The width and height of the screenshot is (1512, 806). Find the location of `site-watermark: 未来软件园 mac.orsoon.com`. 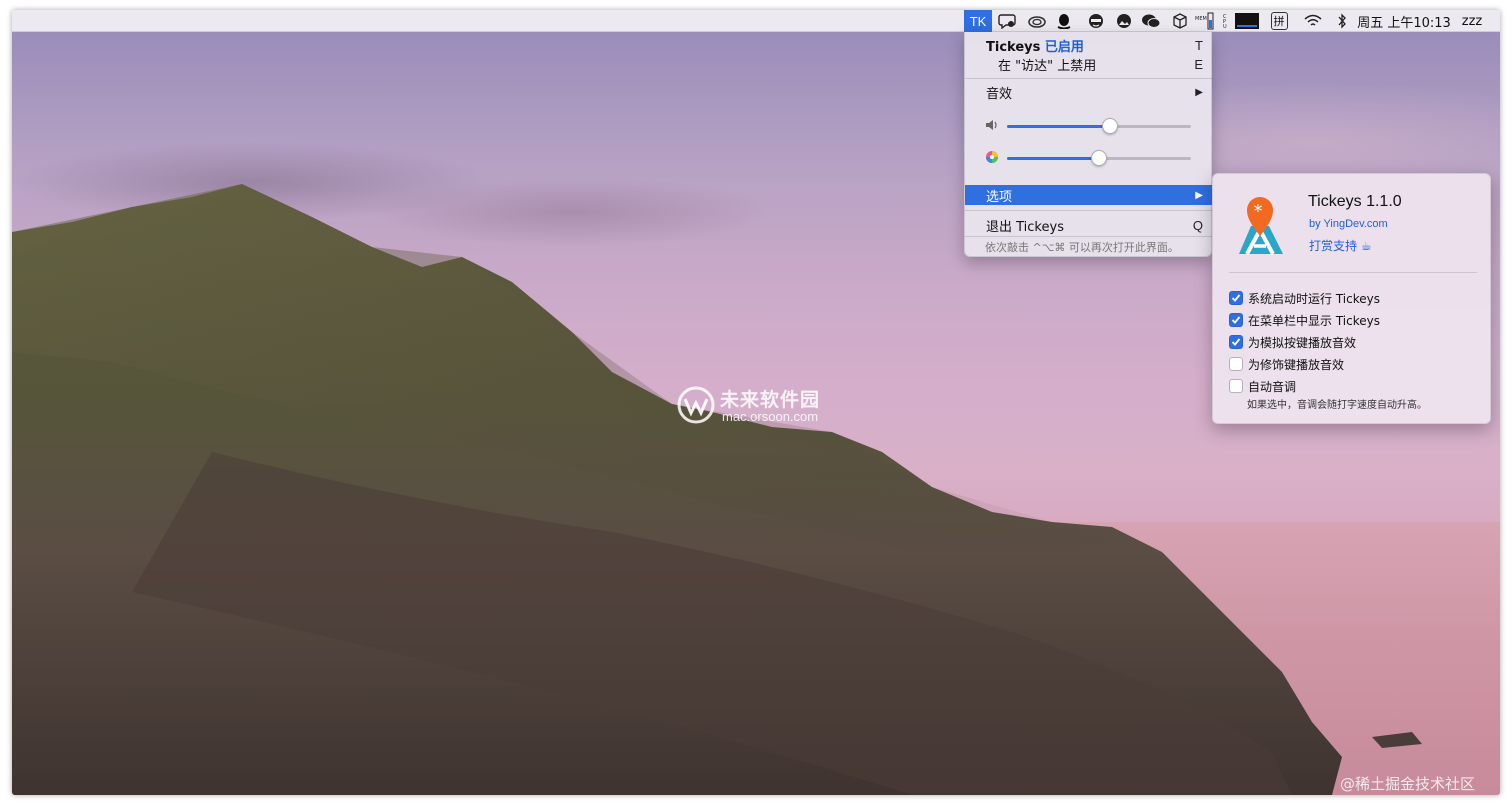

site-watermark: 未来软件园 mac.orsoon.com is located at coordinates (766, 407).